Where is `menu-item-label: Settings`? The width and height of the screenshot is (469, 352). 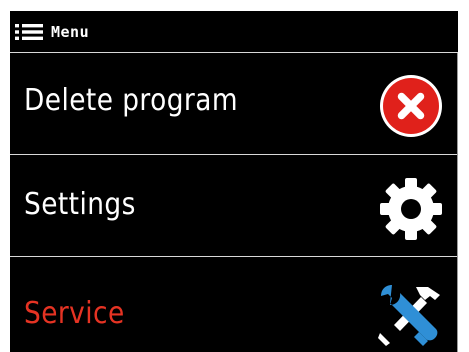
menu-item-label: Settings is located at coordinates (80, 204).